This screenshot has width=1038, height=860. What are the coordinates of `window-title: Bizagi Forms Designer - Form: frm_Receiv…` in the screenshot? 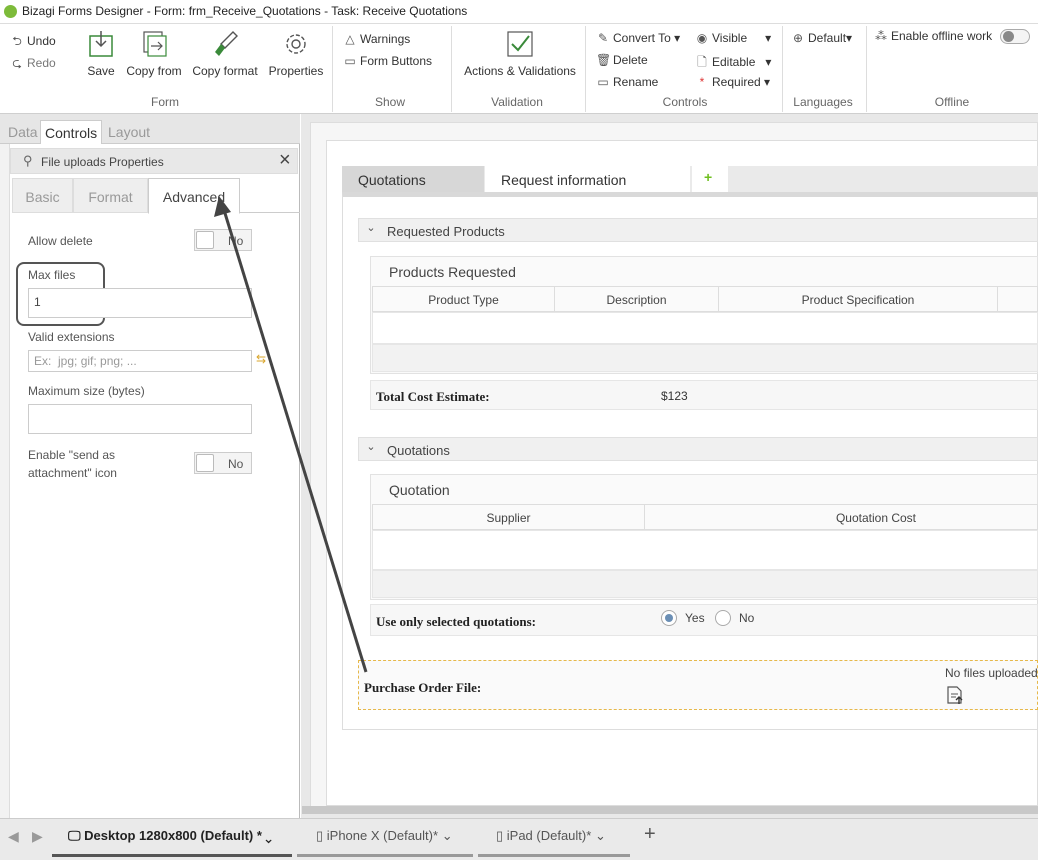 It's located at (245, 11).